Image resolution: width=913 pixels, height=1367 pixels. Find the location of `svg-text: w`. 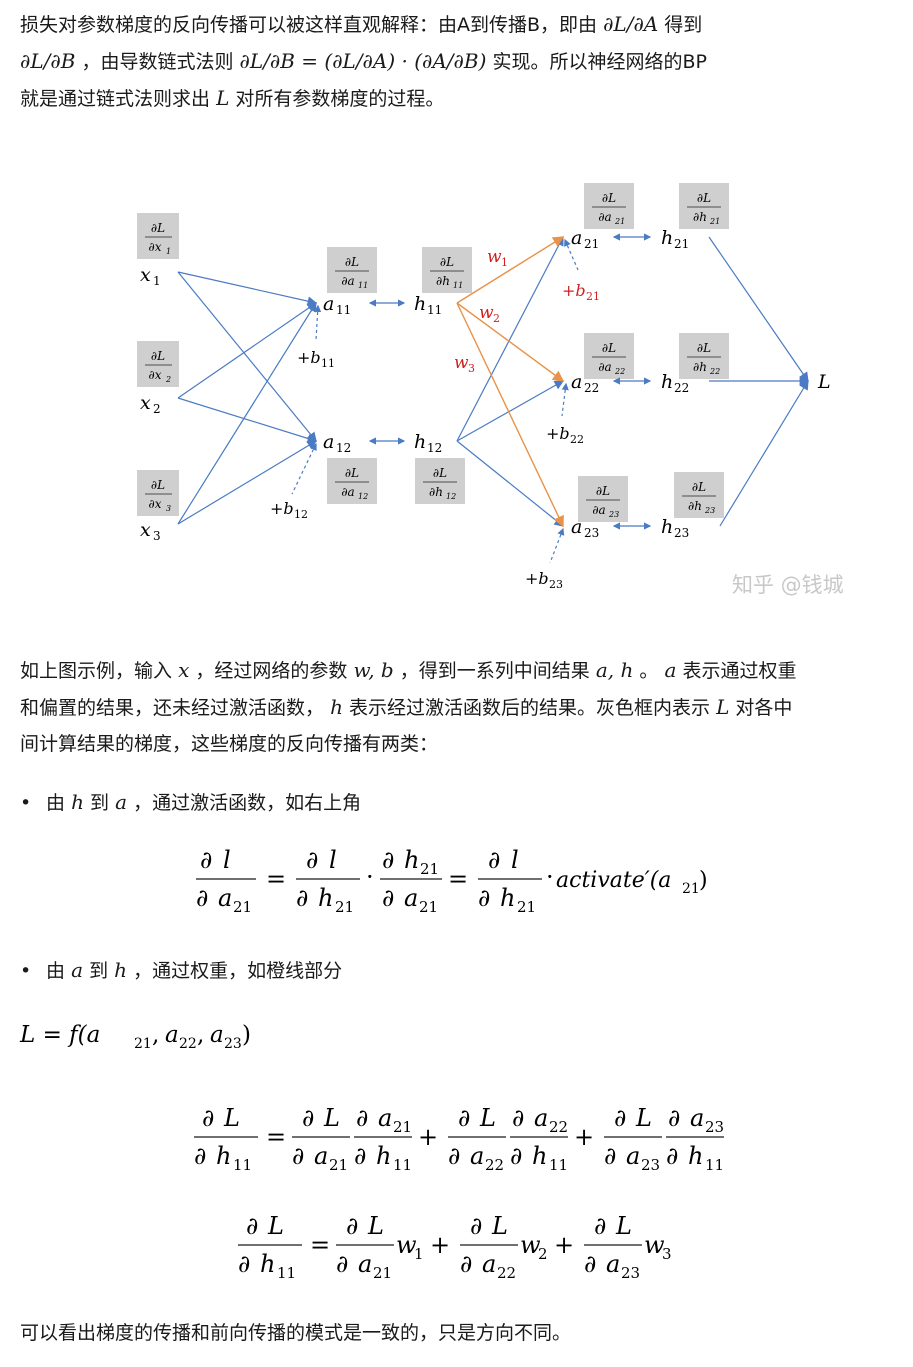

svg-text: w is located at coordinates (461, 363).